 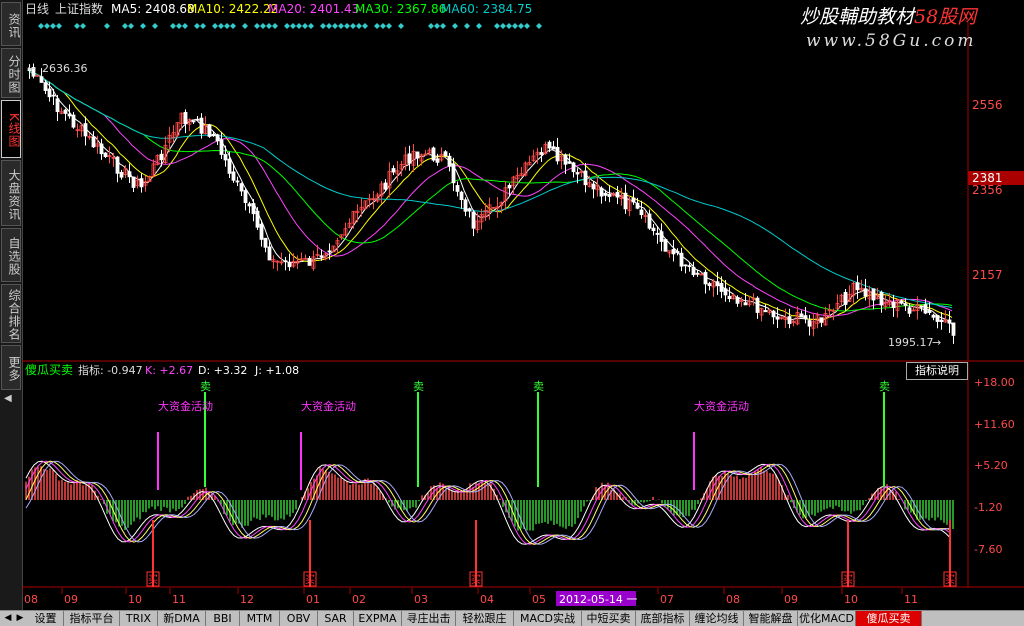 What do you see at coordinates (8, 618) in the screenshot?
I see `scroll-left-icon: ◀` at bounding box center [8, 618].